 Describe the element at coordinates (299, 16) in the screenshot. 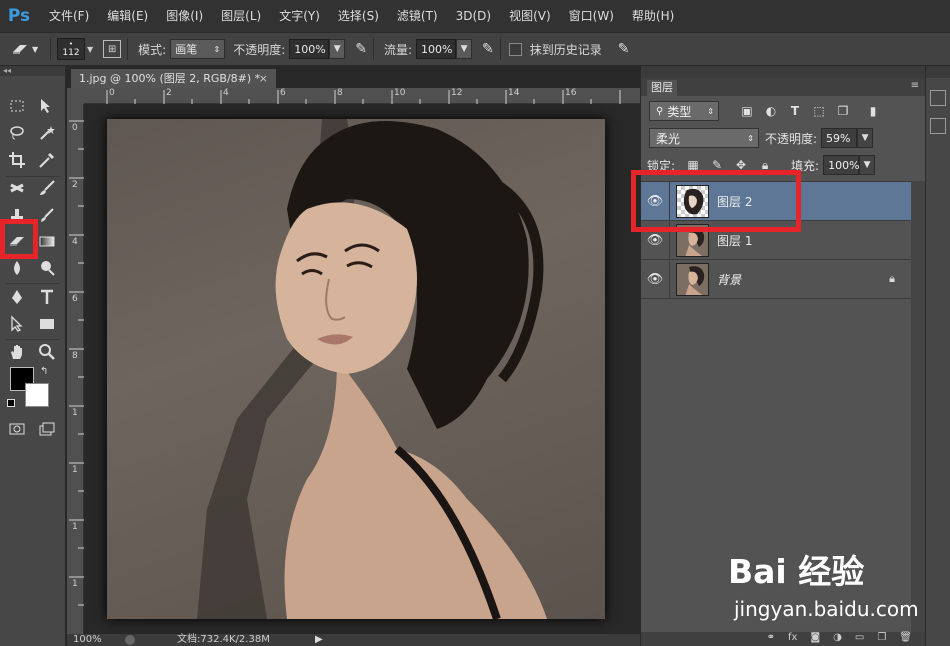

I see `menu-type: 文字(Y)` at that location.